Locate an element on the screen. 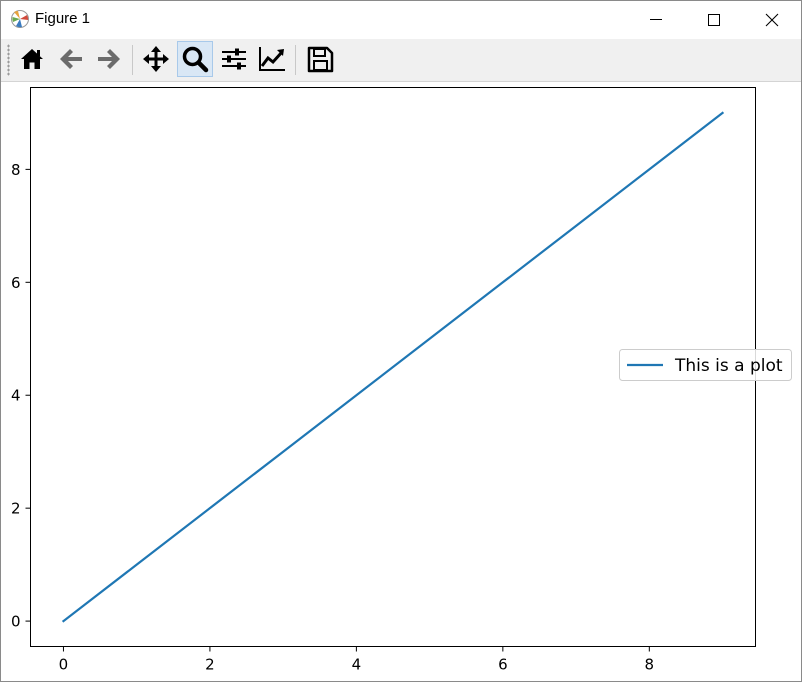 This screenshot has height=682, width=802. matplotlib-logo-icon is located at coordinates (20, 19).